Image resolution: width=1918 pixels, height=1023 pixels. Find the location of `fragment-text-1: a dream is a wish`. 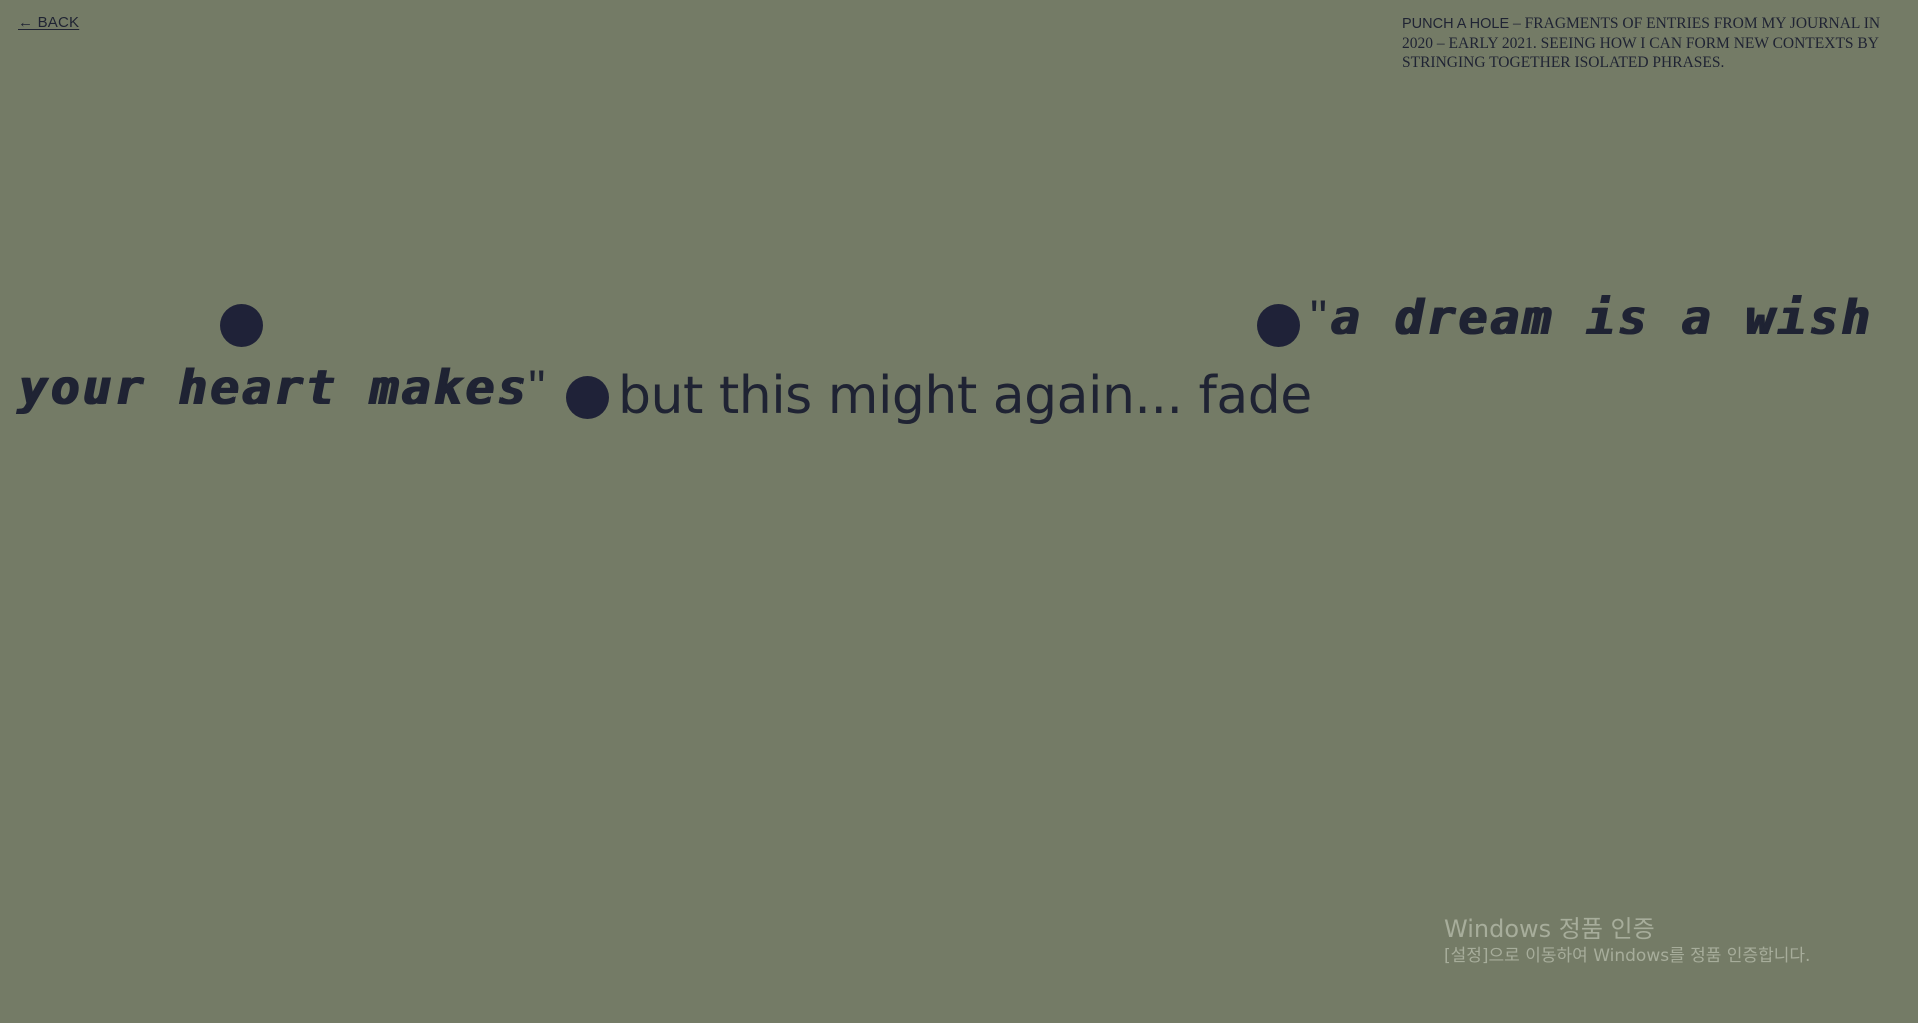

fragment-text-1: a dream is a wish is located at coordinates (1601, 318).